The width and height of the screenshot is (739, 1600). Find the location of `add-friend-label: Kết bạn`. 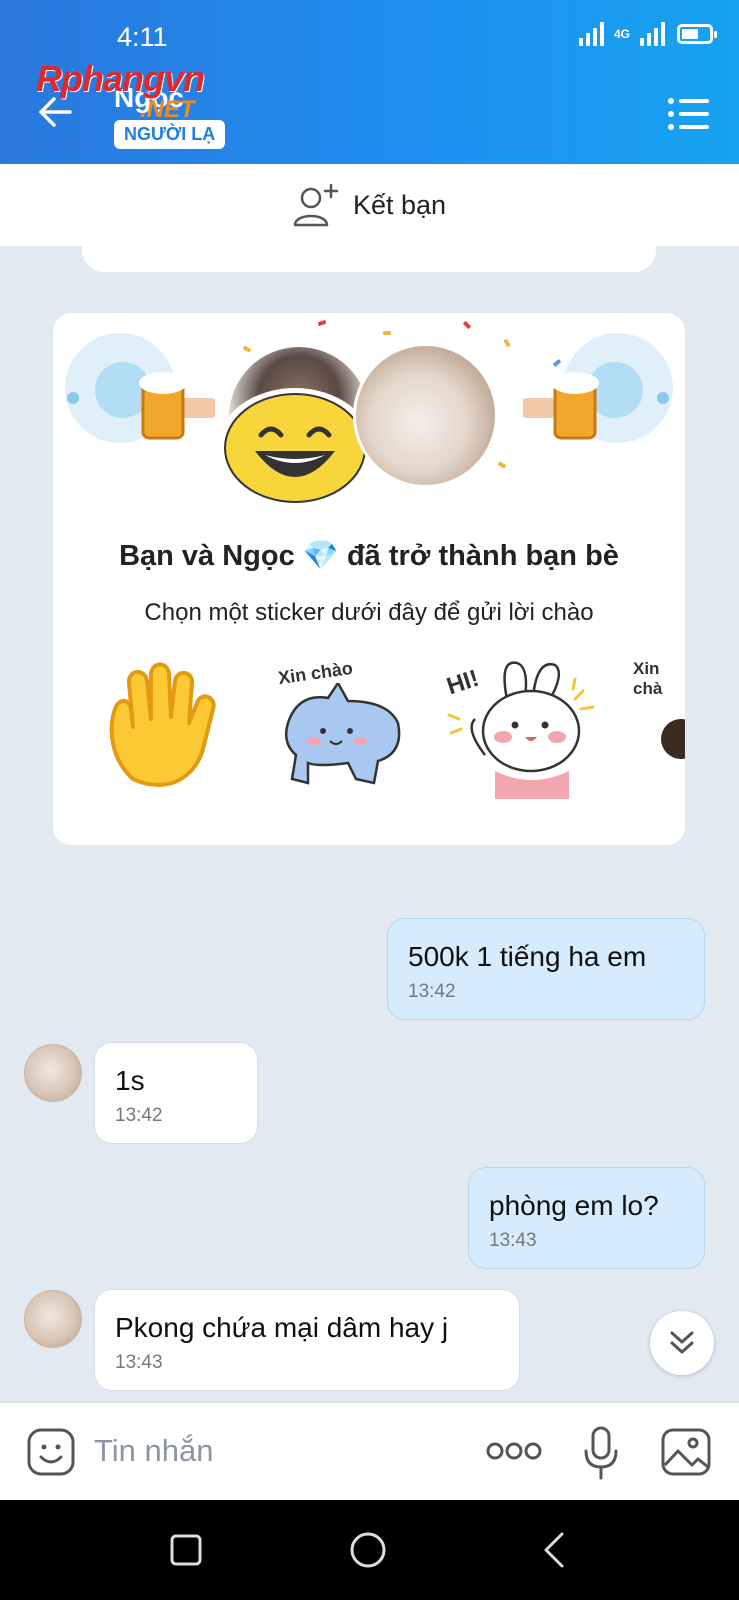

add-friend-label: Kết bạn is located at coordinates (399, 204).